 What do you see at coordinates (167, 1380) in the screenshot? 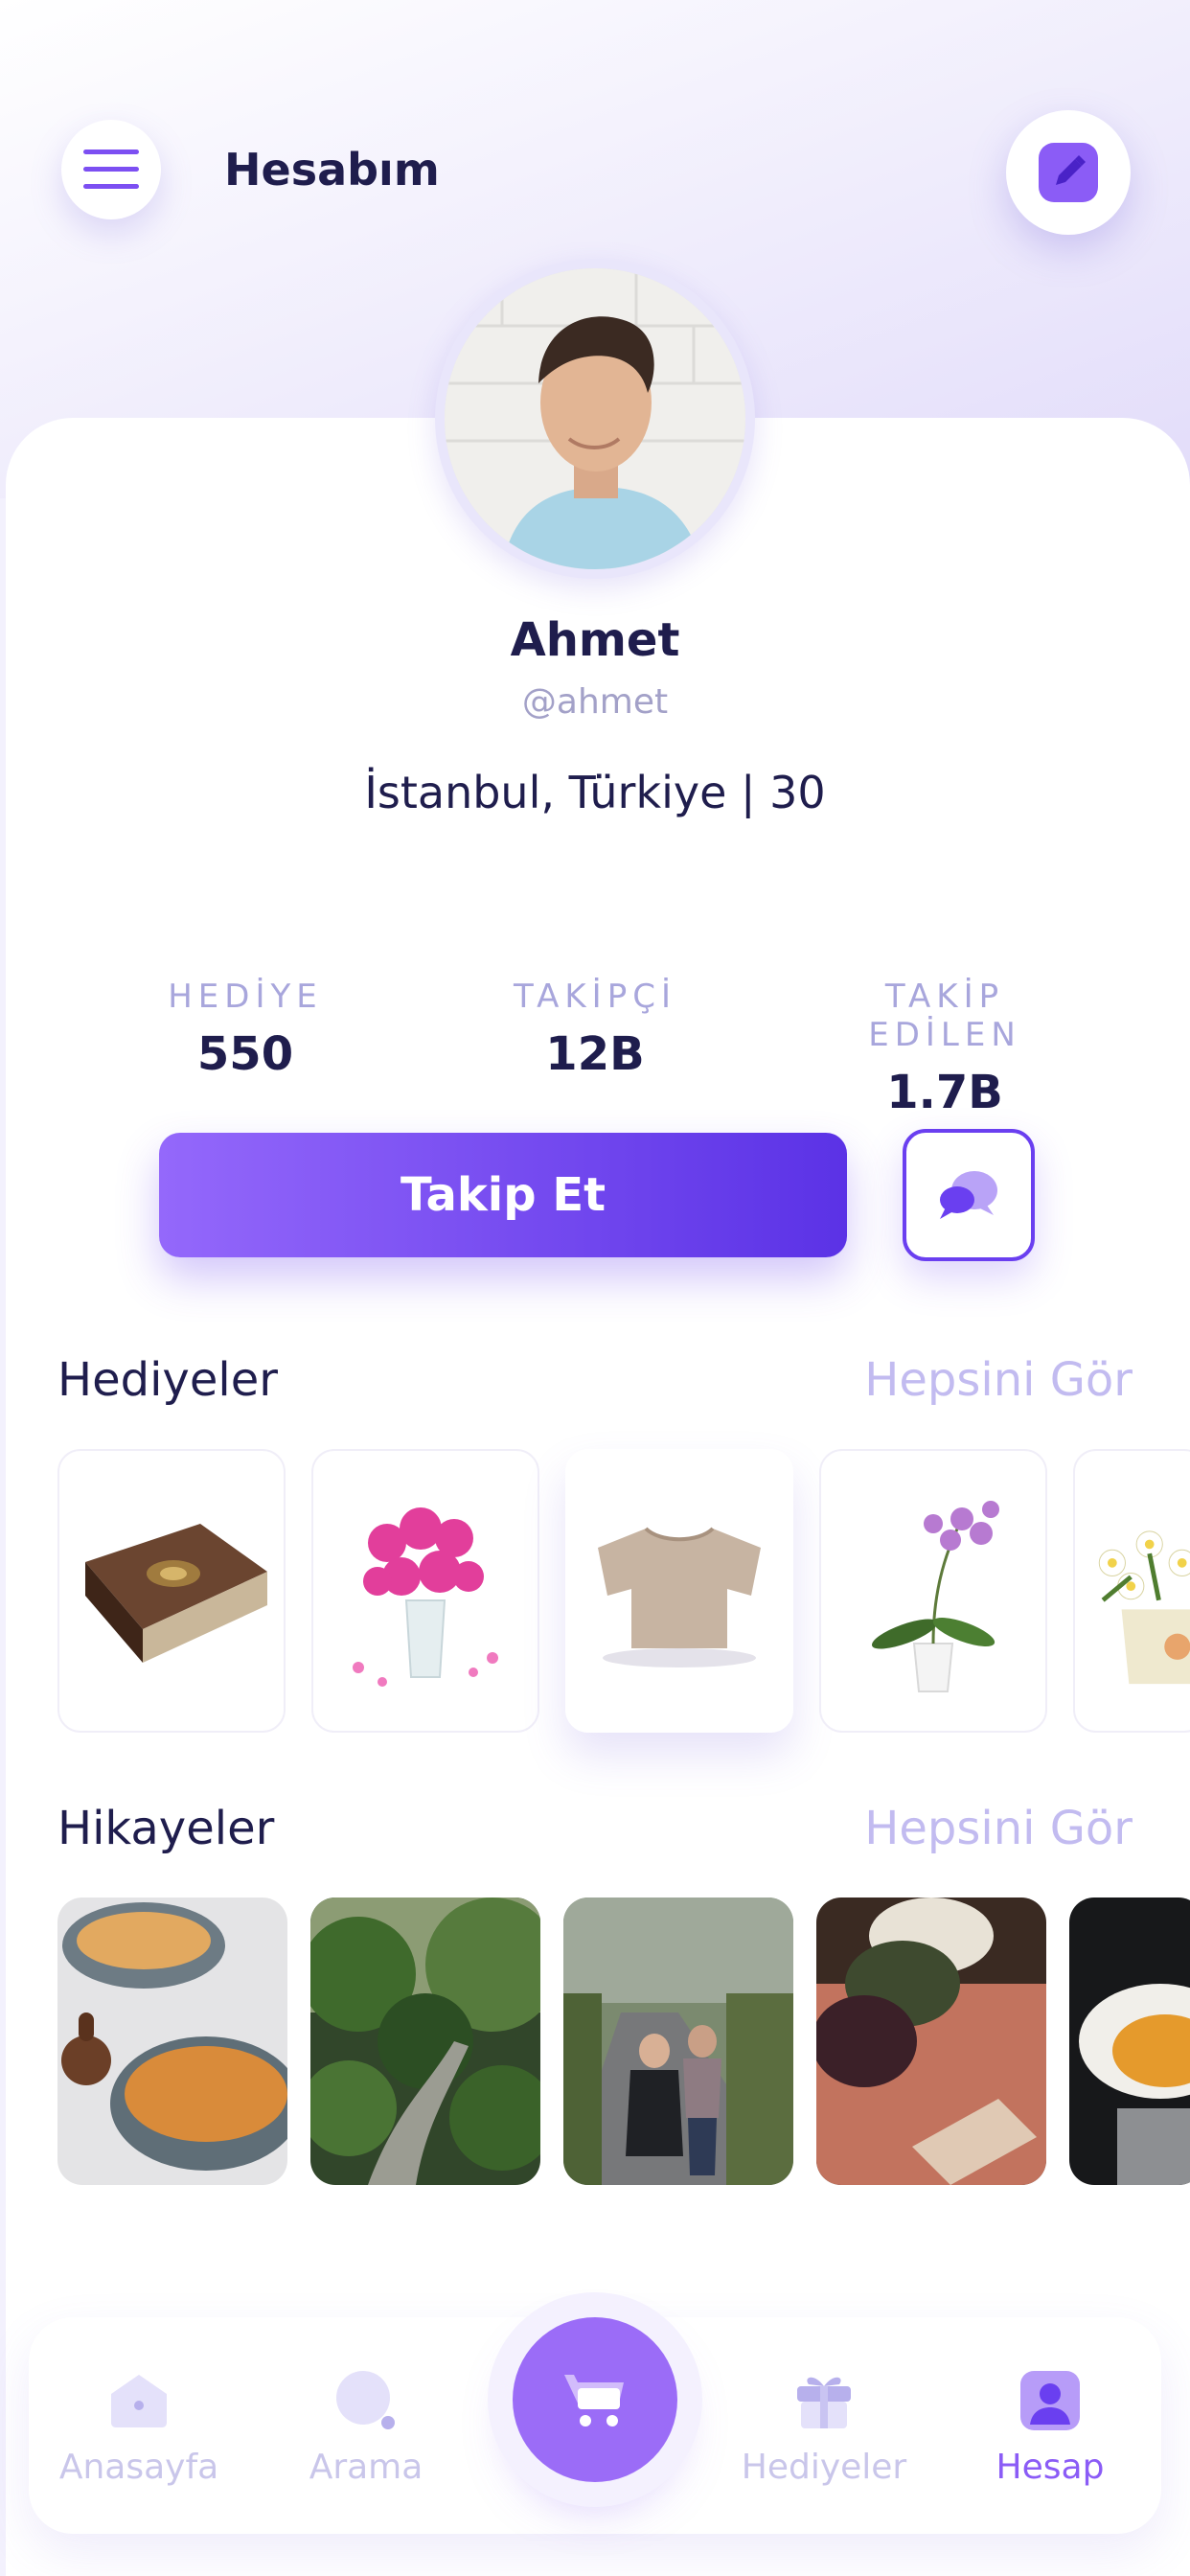
I see `gifts-section-title: Hediyeler` at bounding box center [167, 1380].